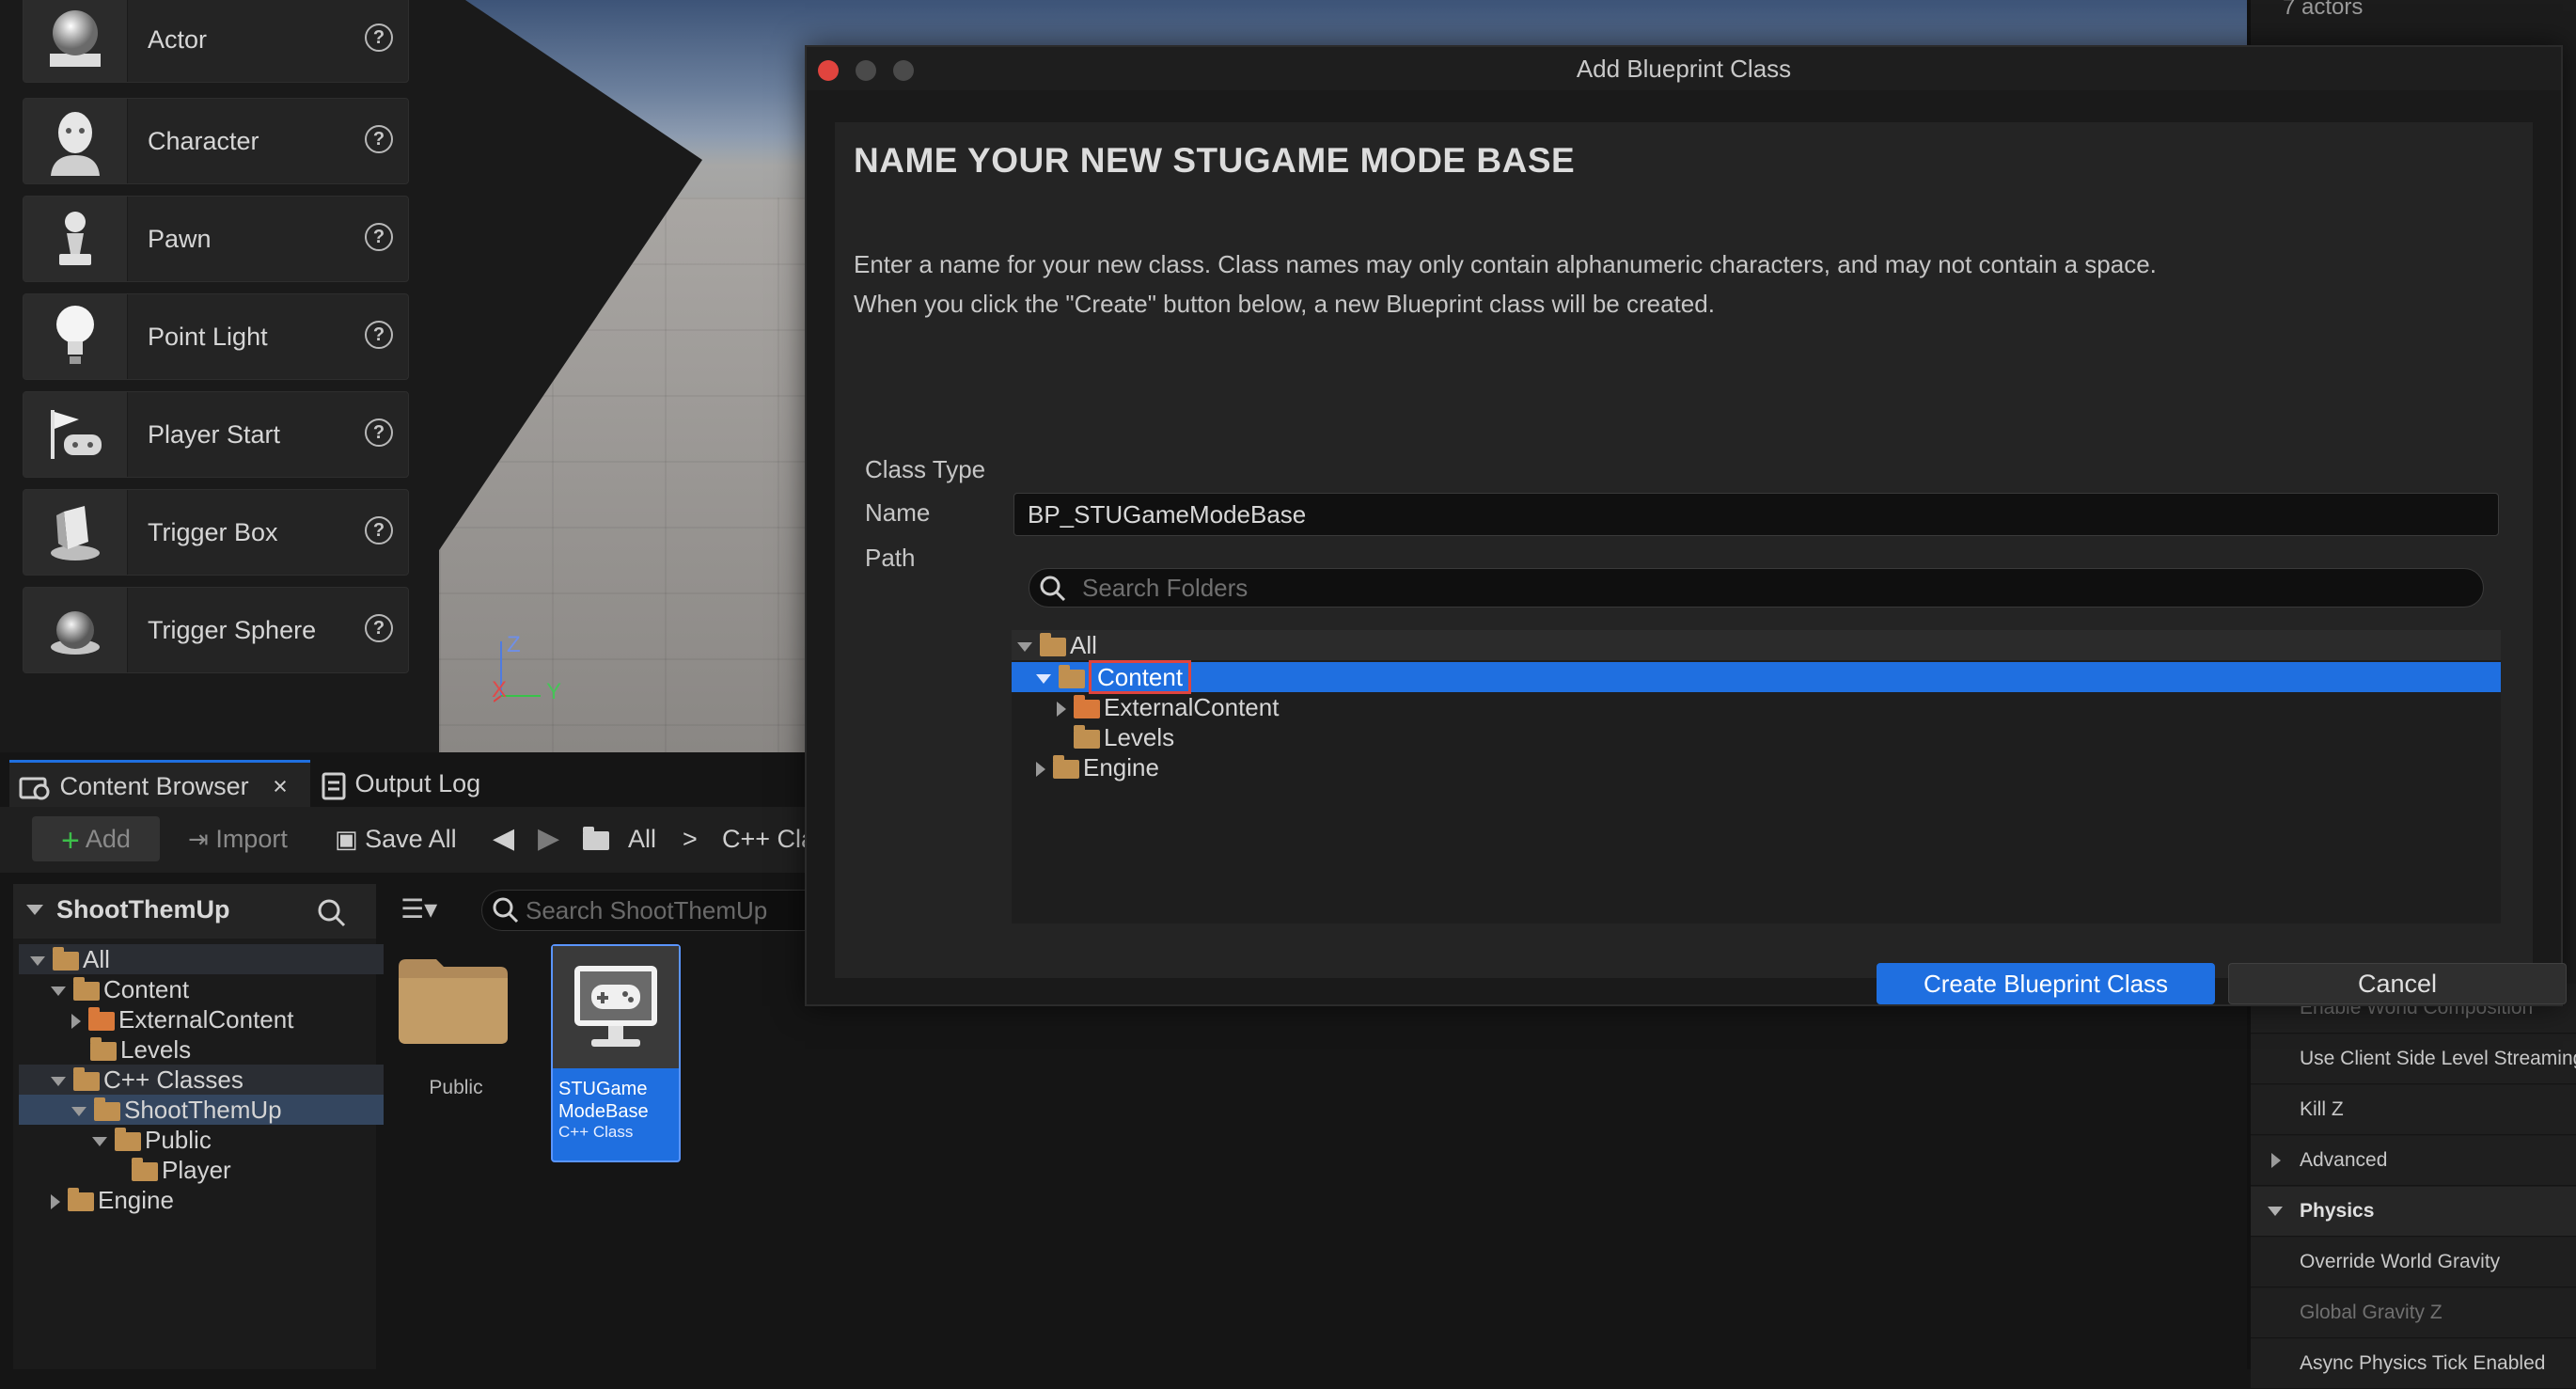 The image size is (2576, 1389). I want to click on asset-folder-public: Public, so click(456, 1035).